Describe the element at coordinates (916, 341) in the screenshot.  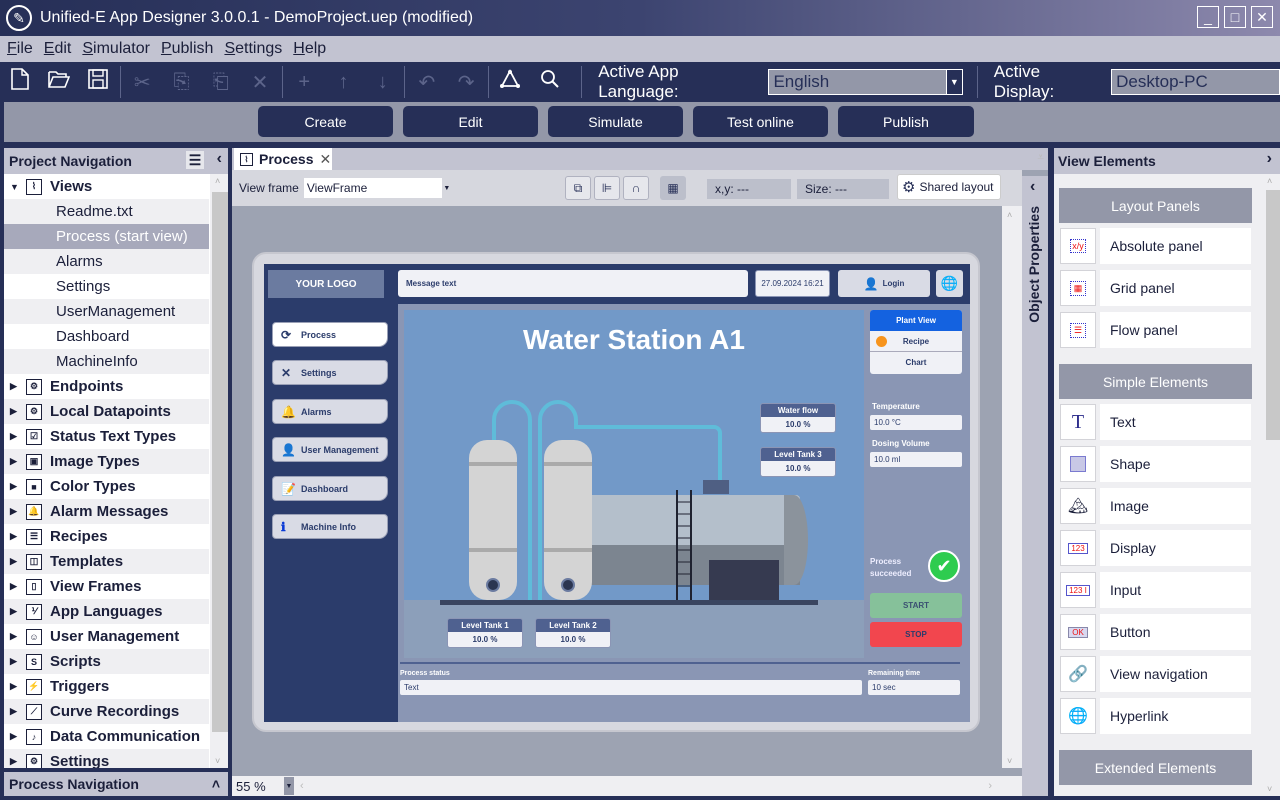
I see `tab-recipe: Recipe` at that location.